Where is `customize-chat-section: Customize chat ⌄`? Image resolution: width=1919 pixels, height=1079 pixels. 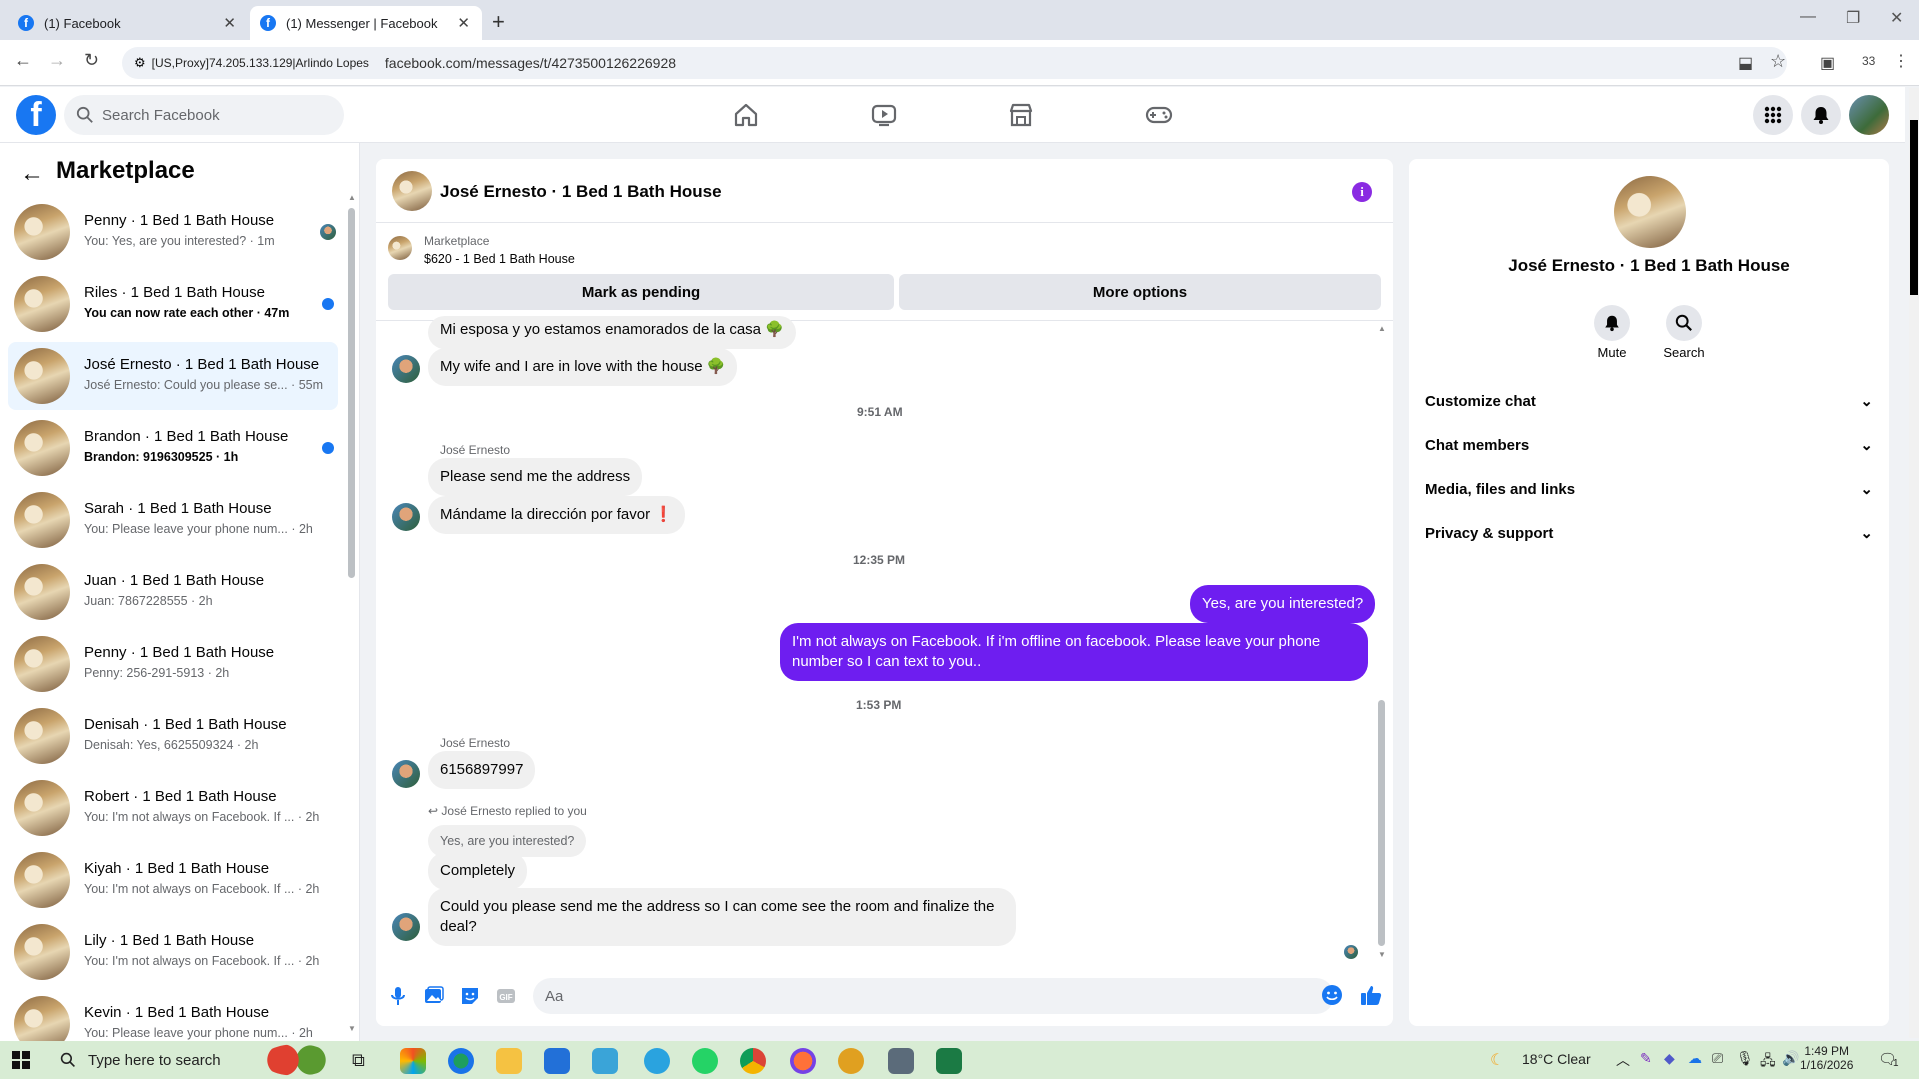 customize-chat-section: Customize chat ⌄ is located at coordinates (1649, 401).